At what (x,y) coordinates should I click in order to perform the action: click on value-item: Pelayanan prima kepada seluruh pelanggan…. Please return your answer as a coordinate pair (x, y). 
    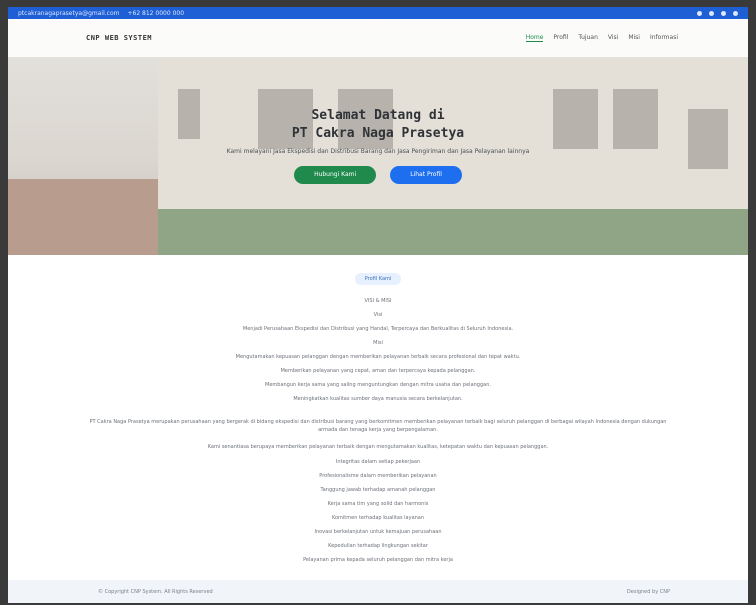
    Looking at the image, I should click on (378, 560).